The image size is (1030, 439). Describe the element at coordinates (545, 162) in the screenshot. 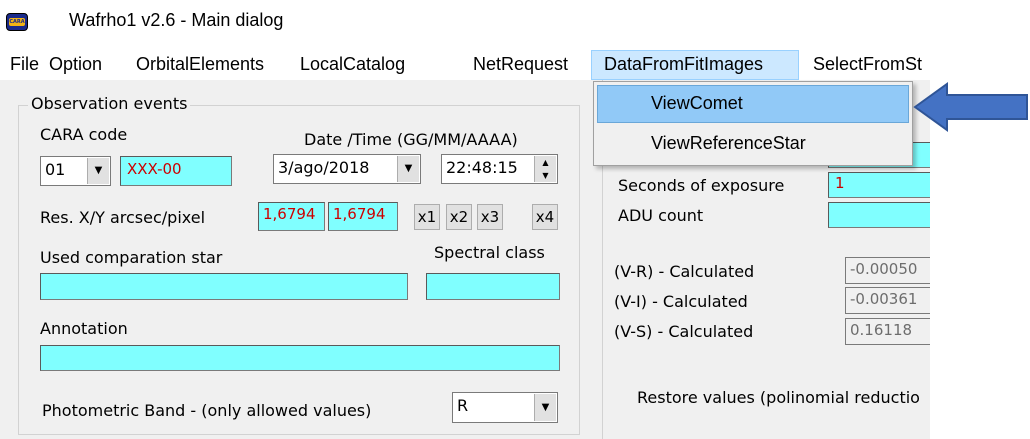

I see `spin-up-icon: ▲` at that location.